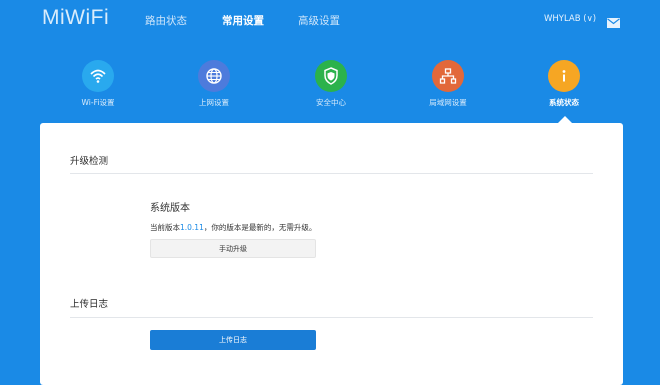  Describe the element at coordinates (233, 340) in the screenshot. I see `upload-log-button: 上传日志` at that location.